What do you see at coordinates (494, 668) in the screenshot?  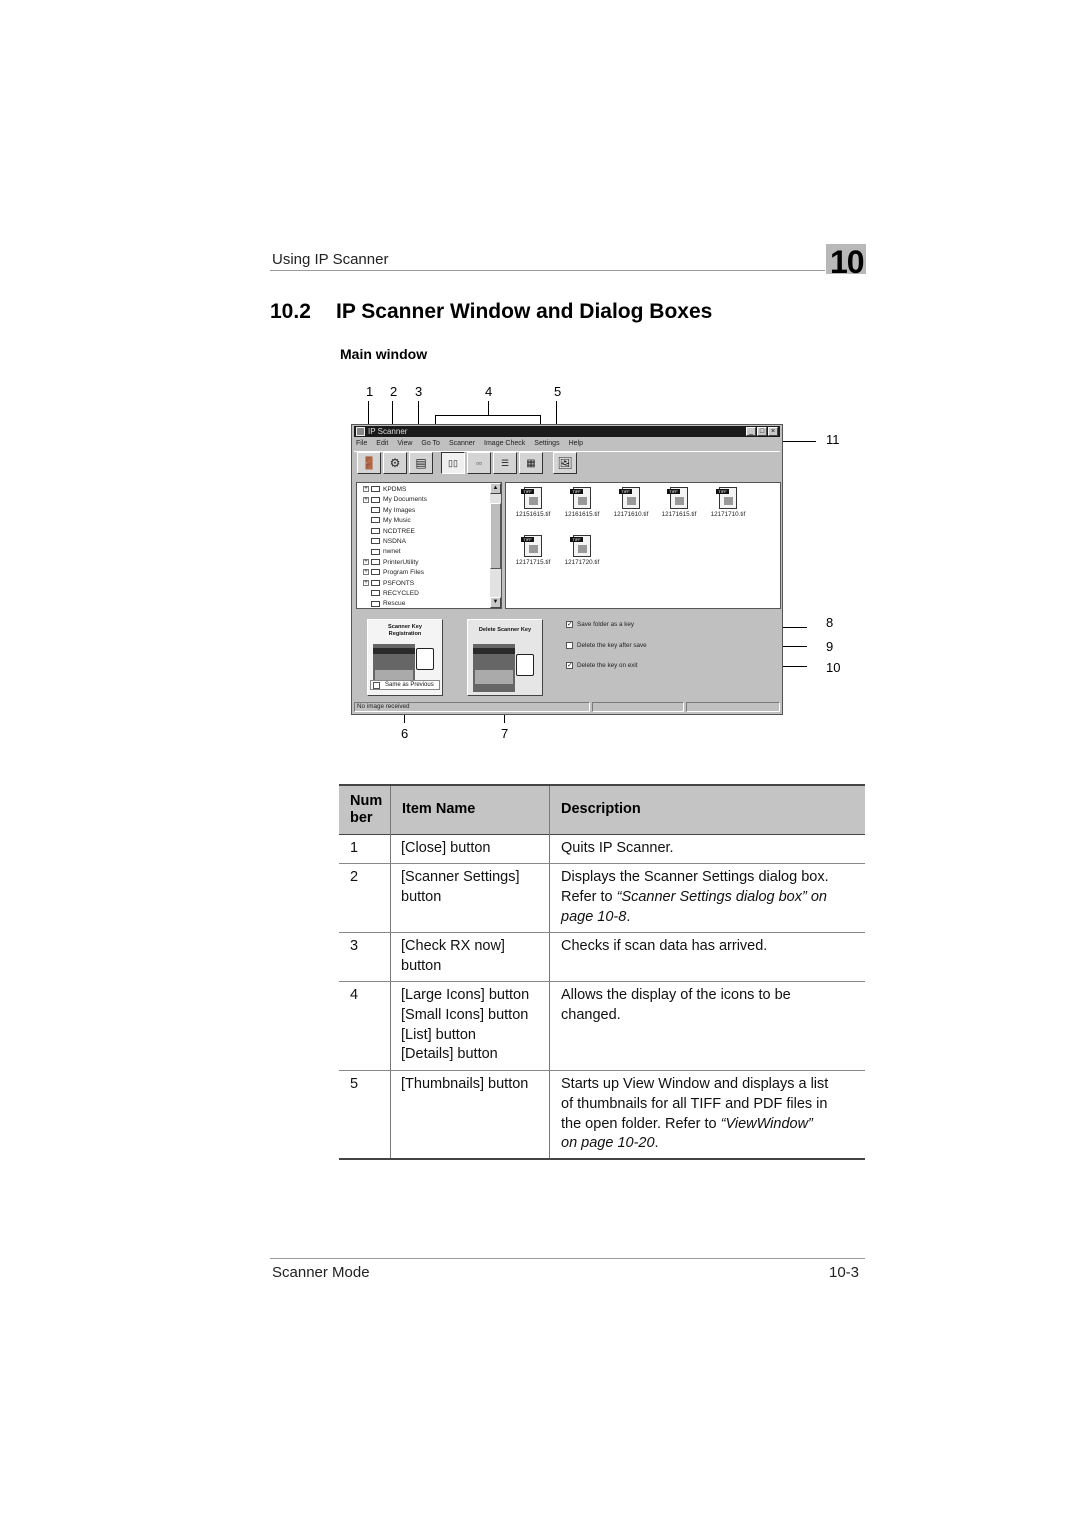 I see `copier-illustration-icon` at bounding box center [494, 668].